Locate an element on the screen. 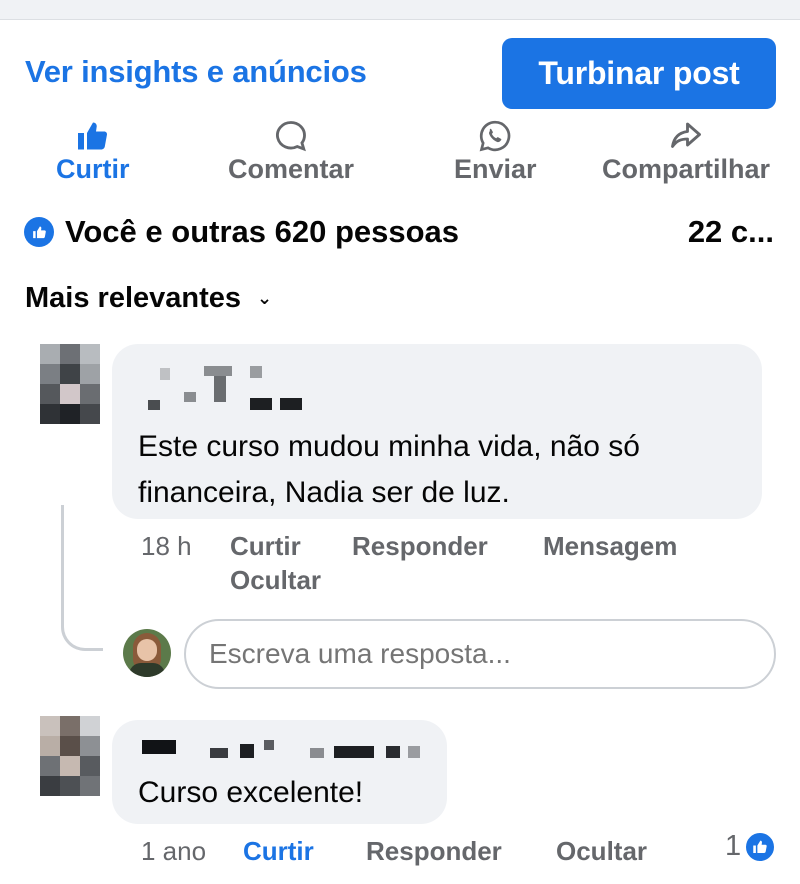 The height and width of the screenshot is (884, 800). comment-sort-dropdown: Mais relevantes ⌄ is located at coordinates (148, 298).